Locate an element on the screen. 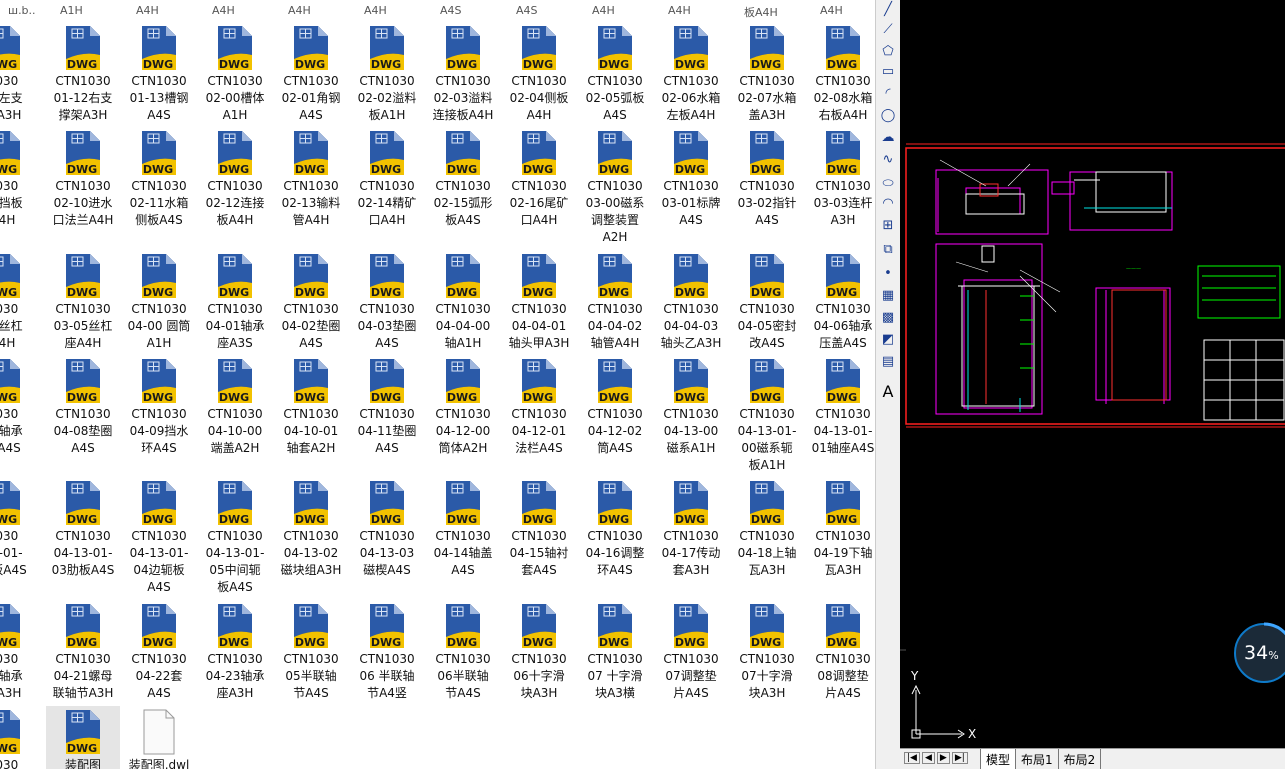 This screenshot has width=1285, height=769. file-item: DWG CTN1030 02-03溢料 连接板A4H is located at coordinates (463, 73).